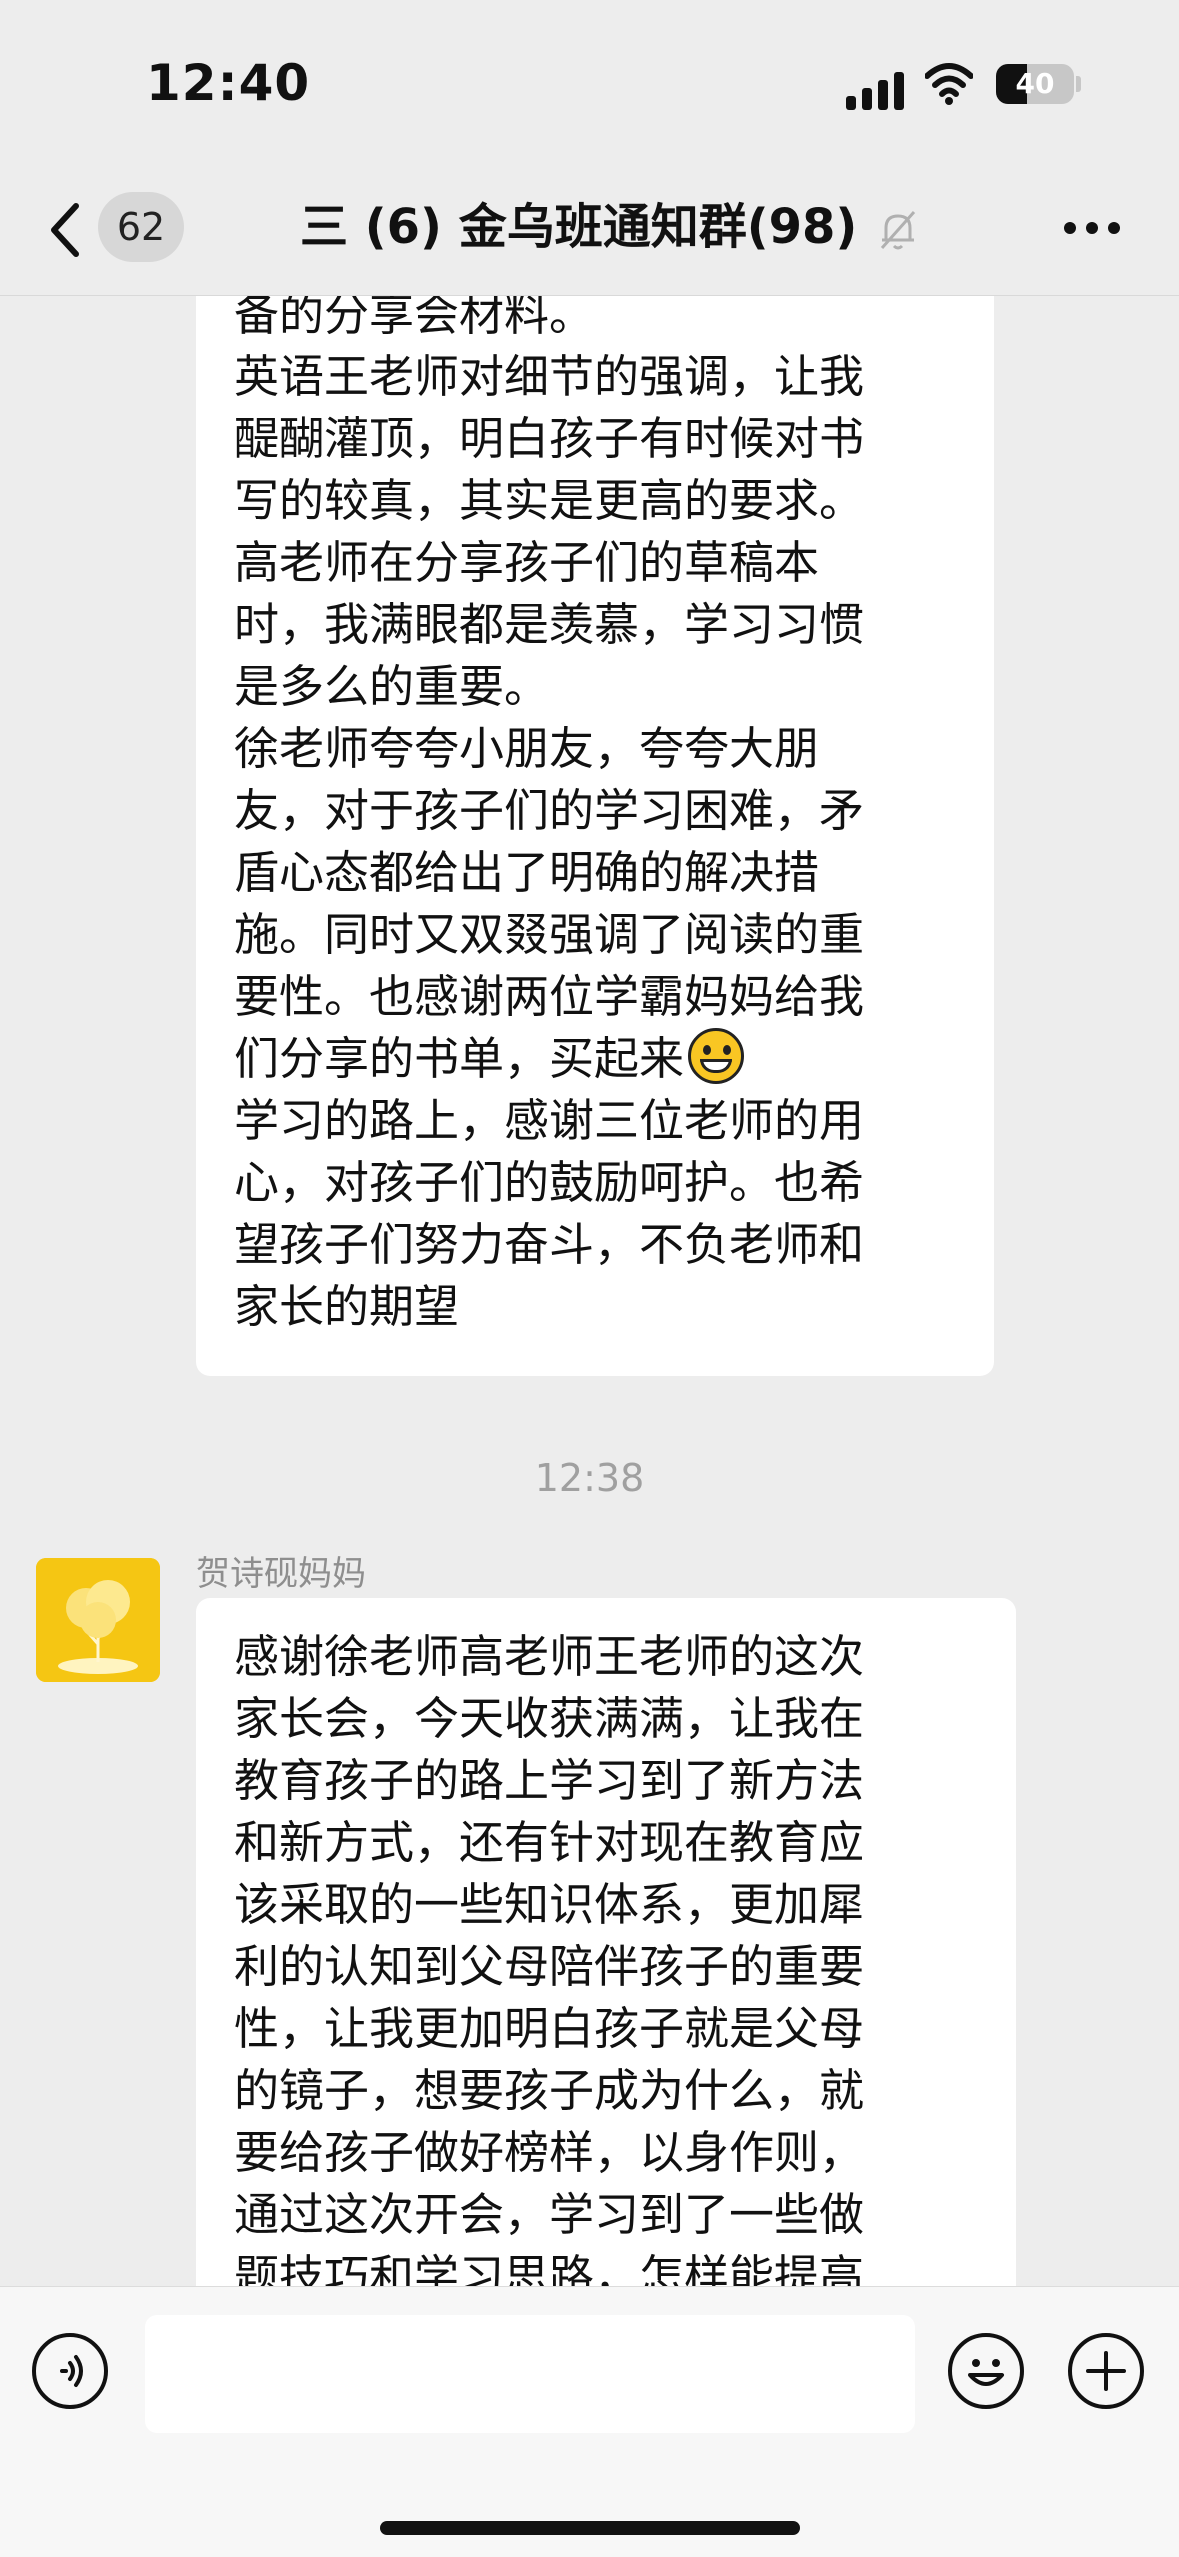  What do you see at coordinates (549, 1842) in the screenshot?
I see `message-line: 和新方式，还有针对现在教育应` at bounding box center [549, 1842].